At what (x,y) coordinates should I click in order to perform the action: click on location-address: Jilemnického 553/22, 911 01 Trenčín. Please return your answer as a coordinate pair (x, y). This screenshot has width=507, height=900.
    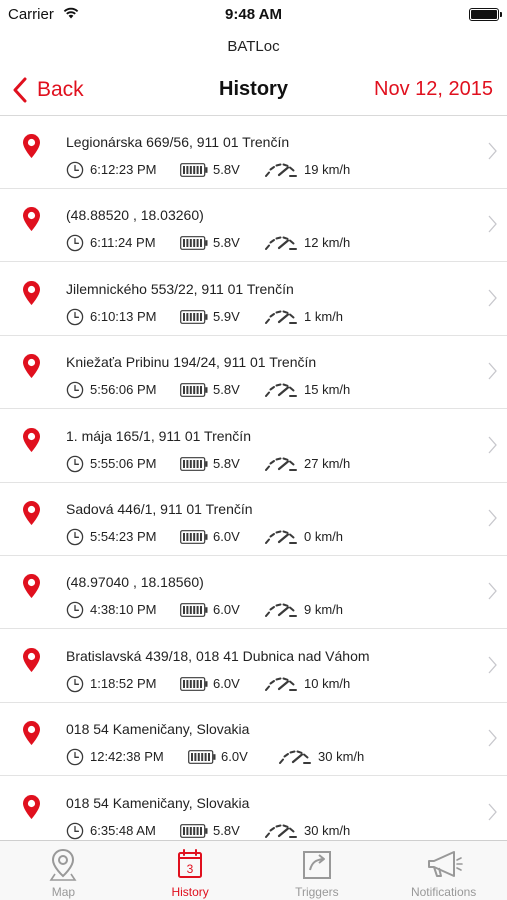
    Looking at the image, I should click on (180, 289).